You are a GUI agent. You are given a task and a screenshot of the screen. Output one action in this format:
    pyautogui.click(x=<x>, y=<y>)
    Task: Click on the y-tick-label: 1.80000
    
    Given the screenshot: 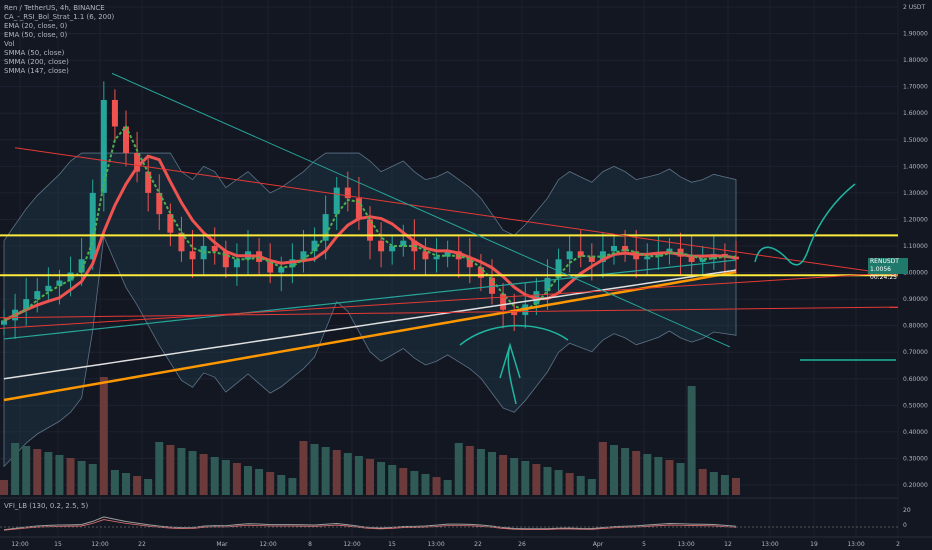 What is the action you would take?
    pyautogui.click(x=915, y=60)
    